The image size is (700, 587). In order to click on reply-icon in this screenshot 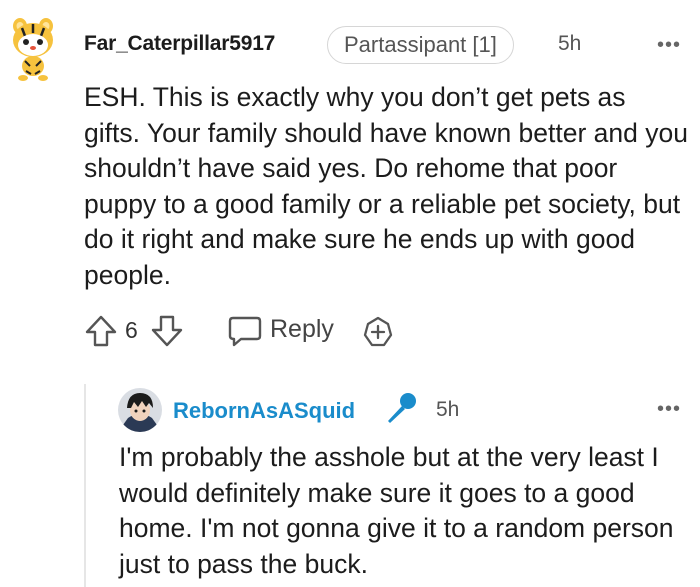, I will do `click(245, 331)`.